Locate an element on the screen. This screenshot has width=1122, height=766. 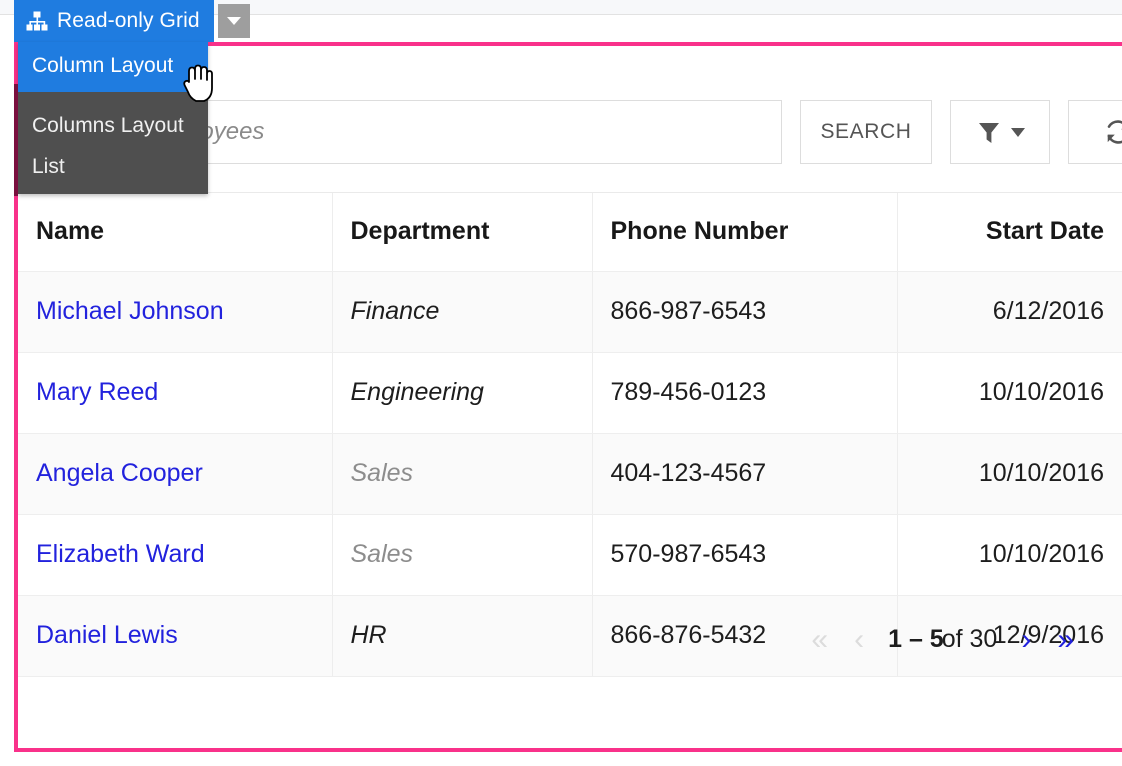
cell-name: Angela Cooper is located at coordinates (175, 474).